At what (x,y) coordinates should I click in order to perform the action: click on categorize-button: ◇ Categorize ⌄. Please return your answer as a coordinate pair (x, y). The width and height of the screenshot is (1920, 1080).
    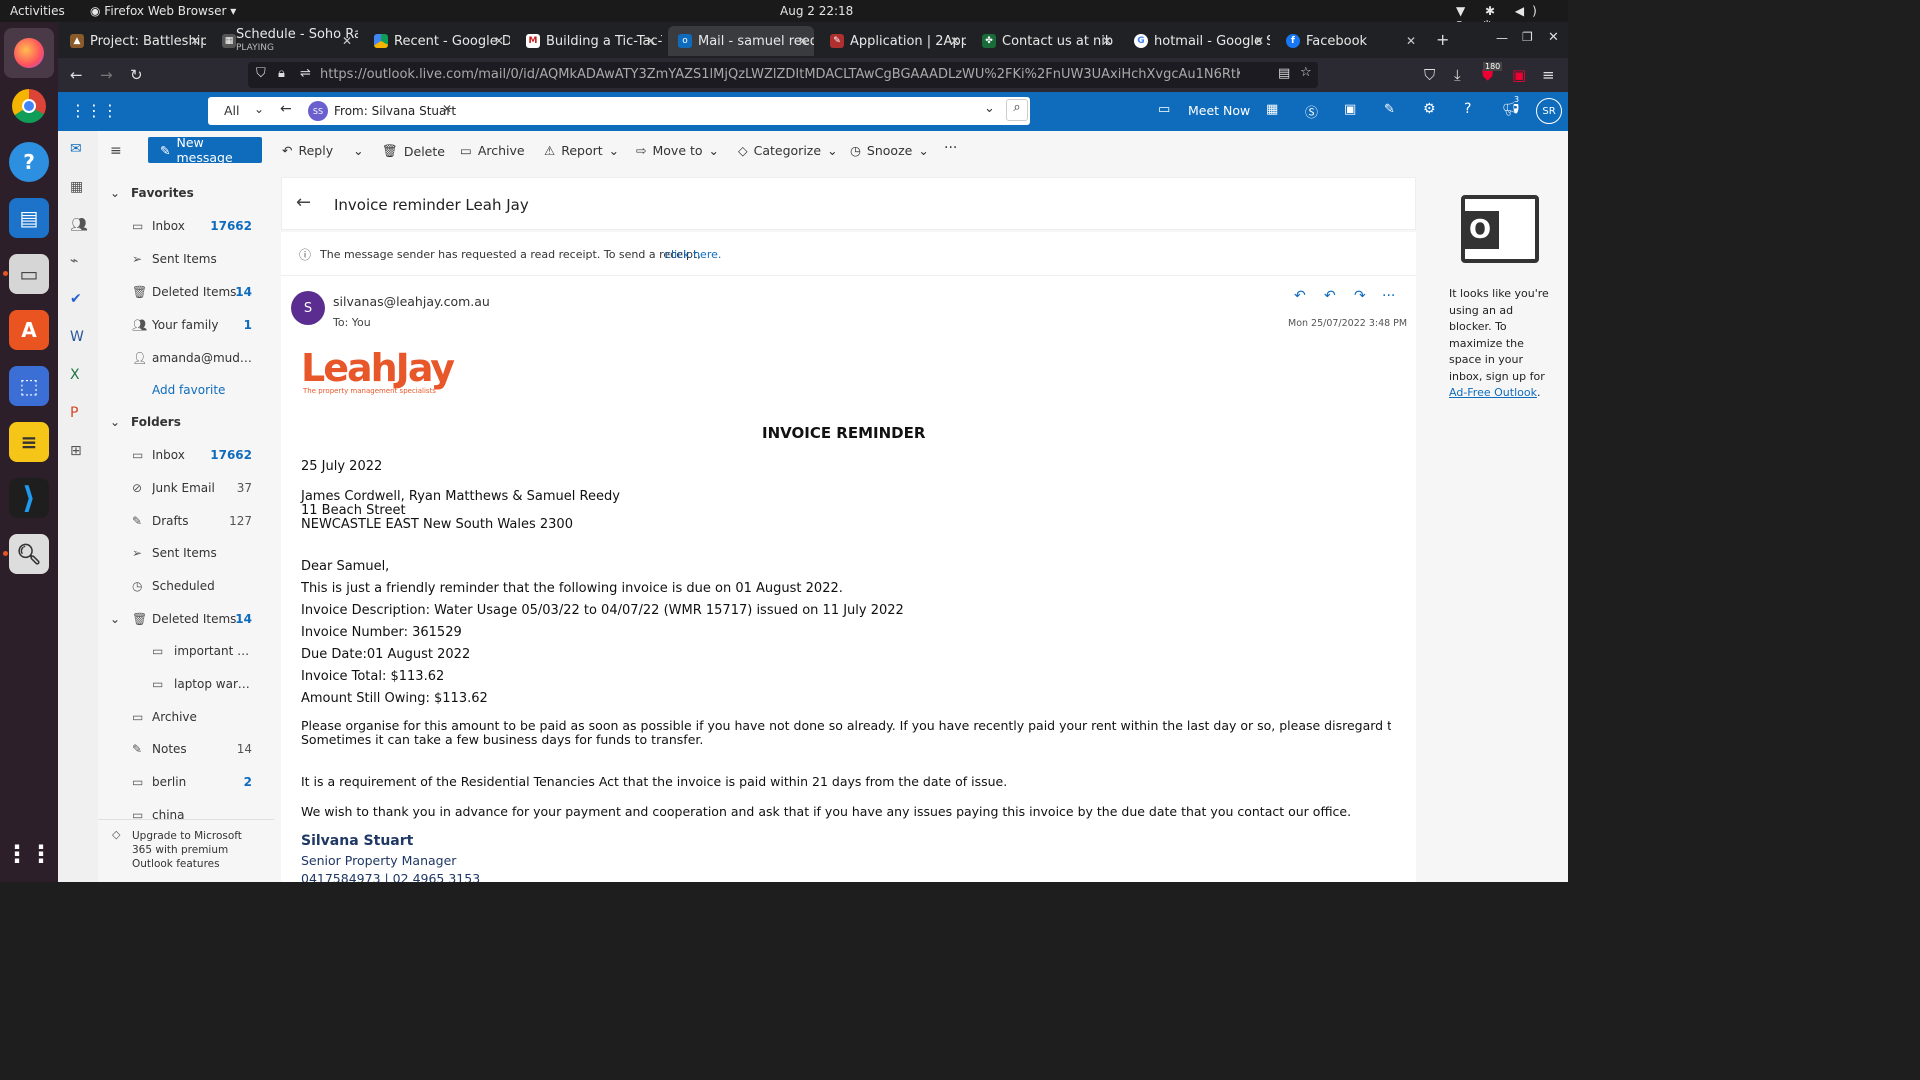
    Looking at the image, I should click on (788, 150).